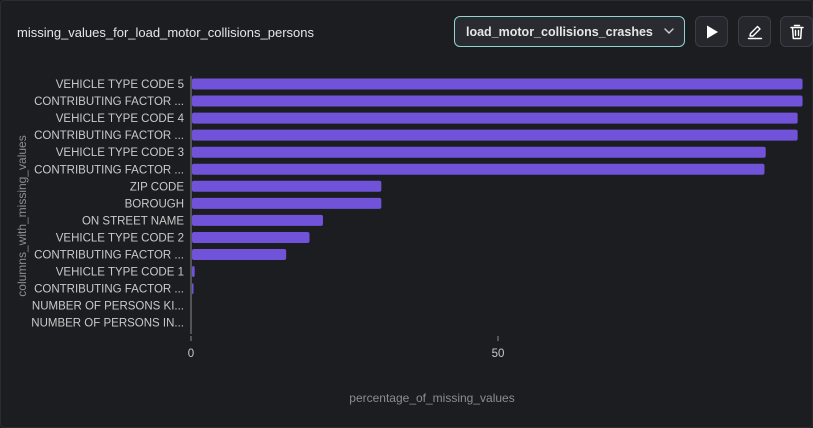 The width and height of the screenshot is (813, 428). What do you see at coordinates (120, 119) in the screenshot?
I see `y-tick-label: VEHICLE TYPE CODE 4` at bounding box center [120, 119].